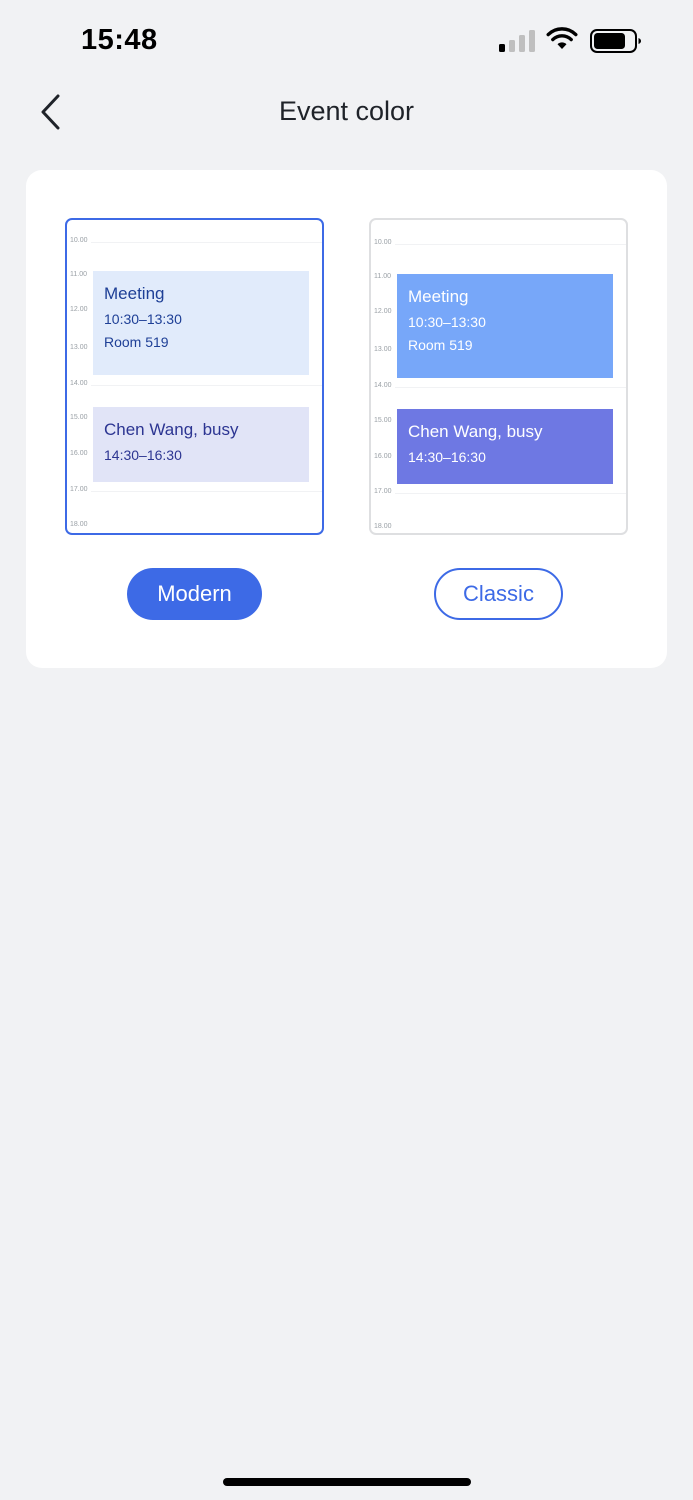 This screenshot has height=1500, width=693. Describe the element at coordinates (615, 41) in the screenshot. I see `battery-icon` at that location.